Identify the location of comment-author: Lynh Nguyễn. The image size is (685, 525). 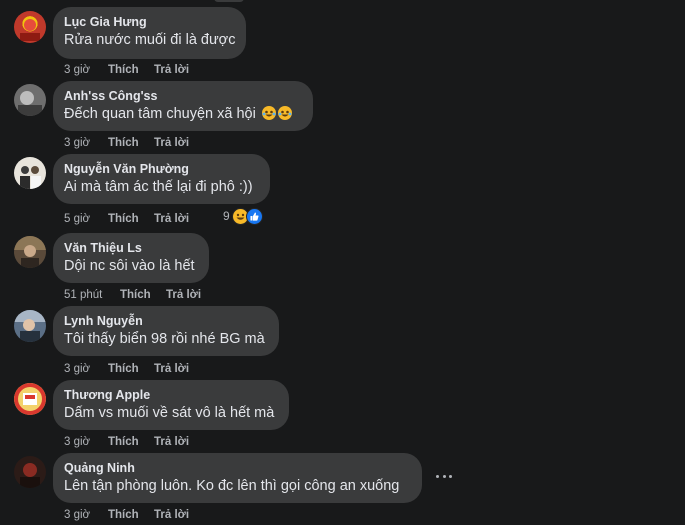
(166, 321).